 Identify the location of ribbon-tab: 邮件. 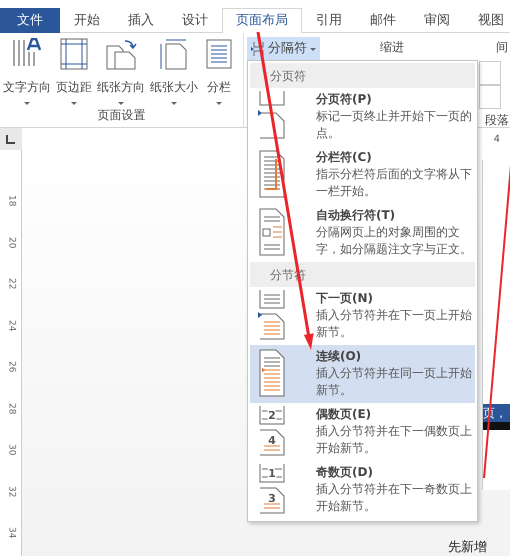
(383, 20).